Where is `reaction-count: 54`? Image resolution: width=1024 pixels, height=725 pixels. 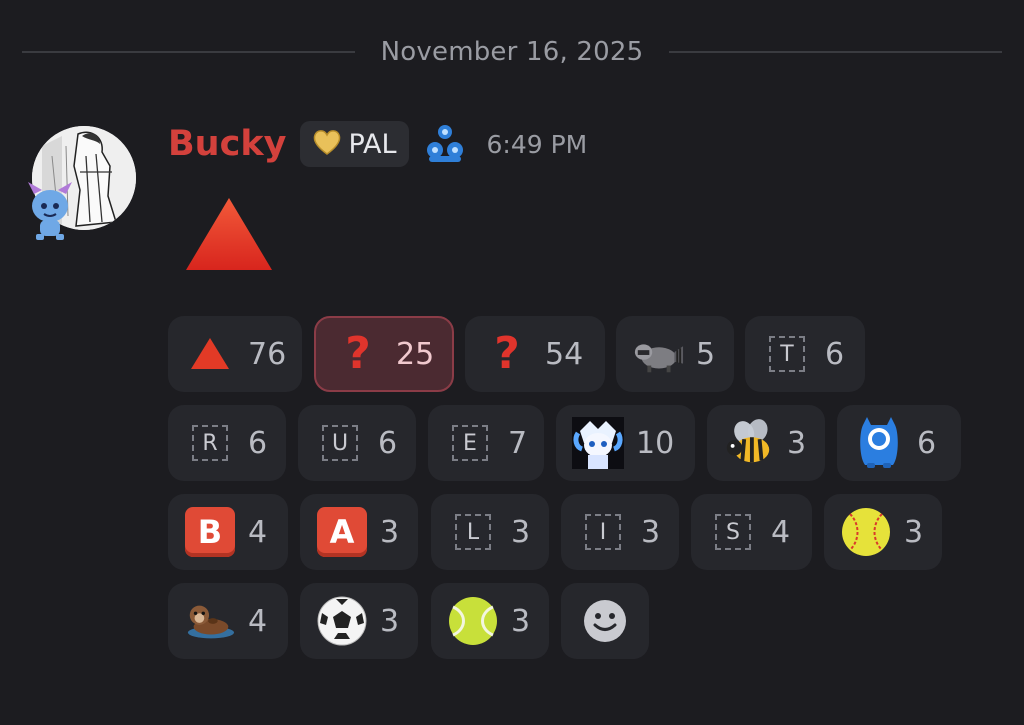
reaction-count: 54 is located at coordinates (564, 354).